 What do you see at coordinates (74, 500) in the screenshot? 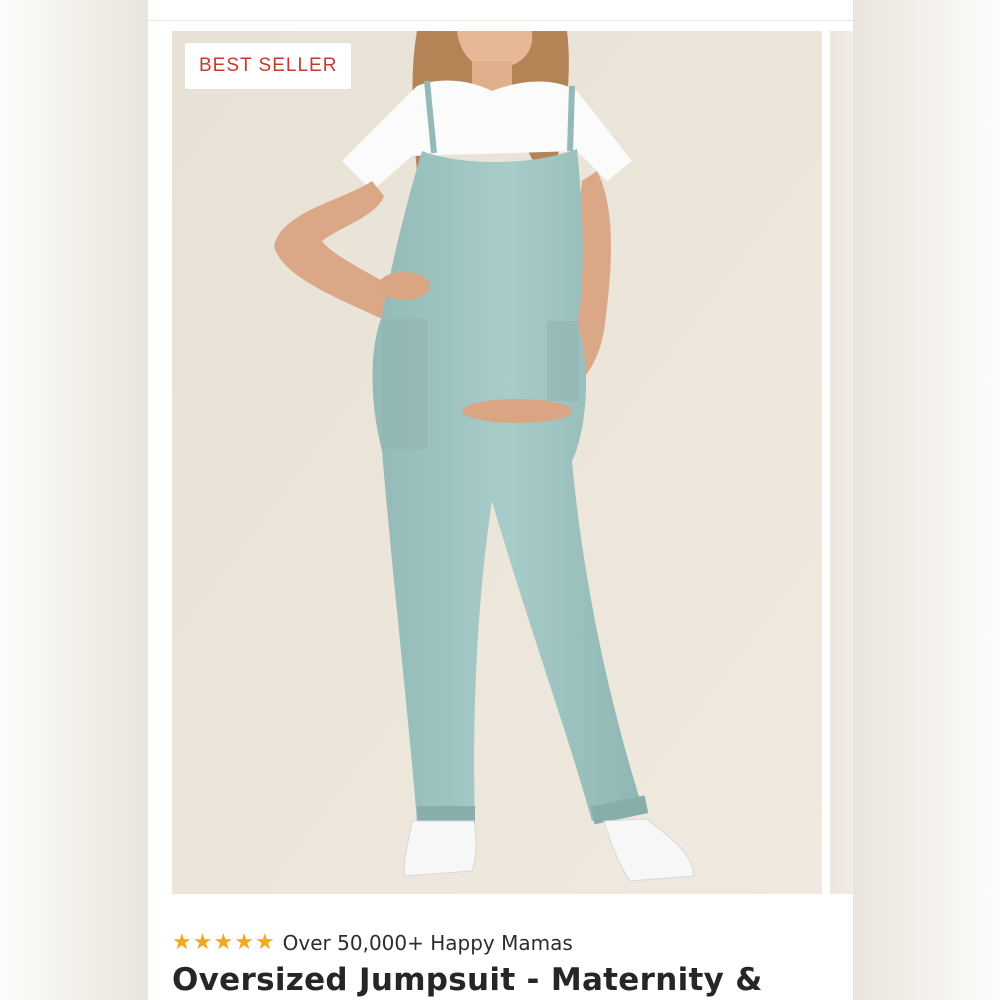
I see `blurred-background-left` at bounding box center [74, 500].